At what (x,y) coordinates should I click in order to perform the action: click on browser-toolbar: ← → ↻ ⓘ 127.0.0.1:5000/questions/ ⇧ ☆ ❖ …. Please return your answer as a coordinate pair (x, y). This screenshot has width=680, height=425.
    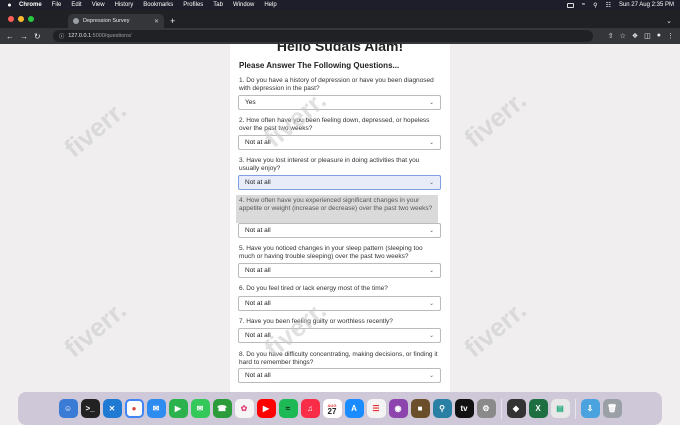
    Looking at the image, I should click on (340, 36).